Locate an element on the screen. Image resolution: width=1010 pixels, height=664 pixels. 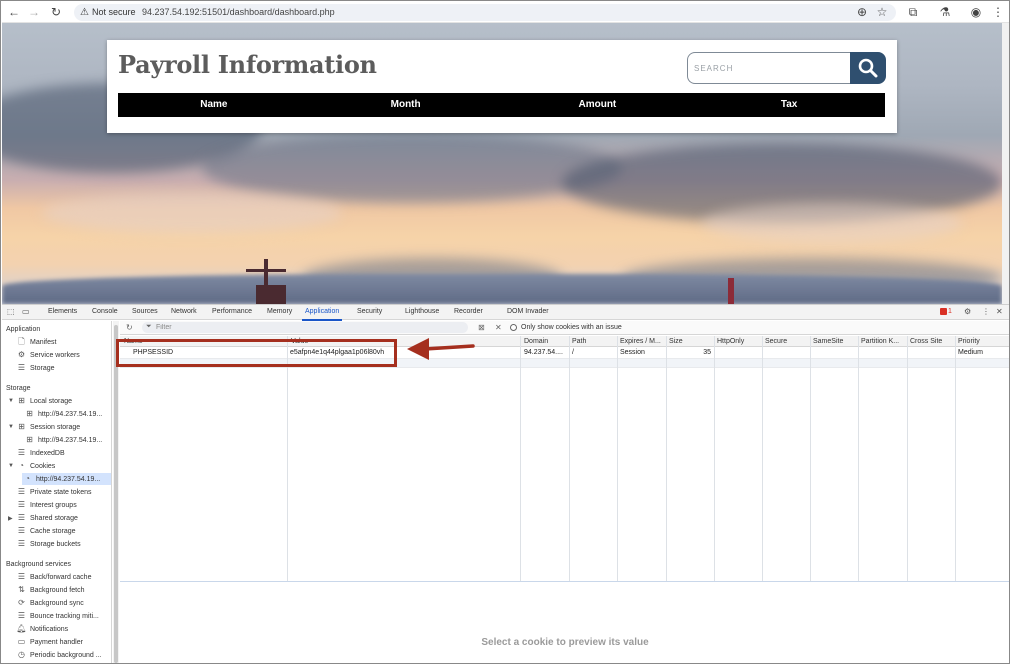
sidebar-item-shared-storage: ☰ Shared storage is located at coordinates (47, 518).